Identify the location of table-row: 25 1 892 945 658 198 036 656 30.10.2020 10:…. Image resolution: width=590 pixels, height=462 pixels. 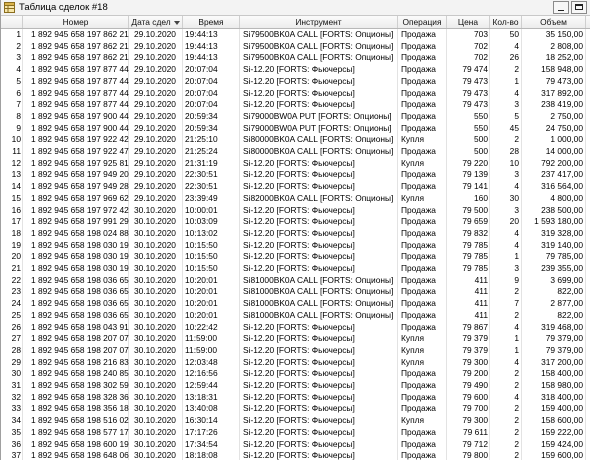
(295, 316).